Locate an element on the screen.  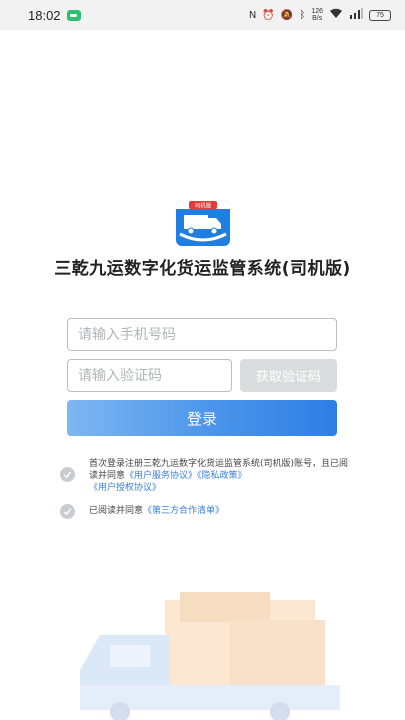
wifi-icon is located at coordinates (336, 15).